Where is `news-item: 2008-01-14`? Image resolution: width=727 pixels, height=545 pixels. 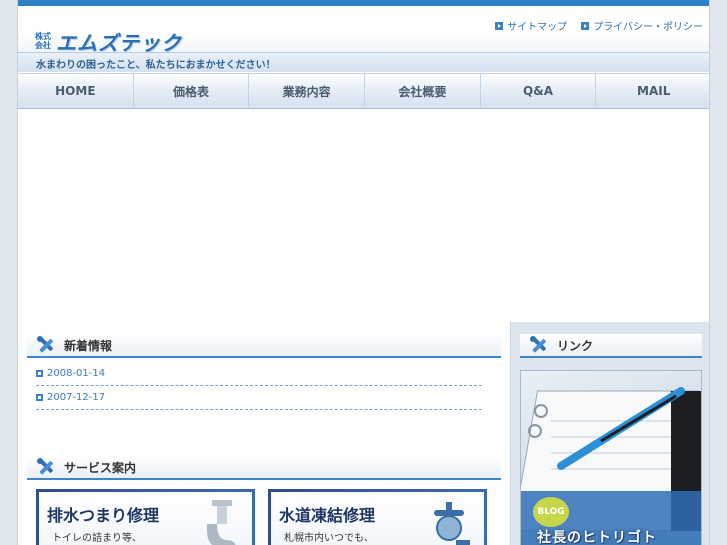 news-item: 2008-01-14 is located at coordinates (259, 374).